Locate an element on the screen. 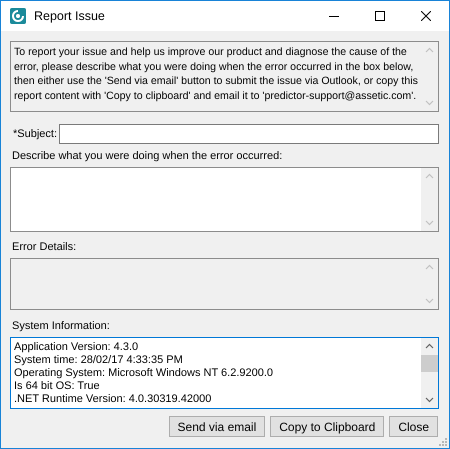  app-logo-icon is located at coordinates (18, 16).